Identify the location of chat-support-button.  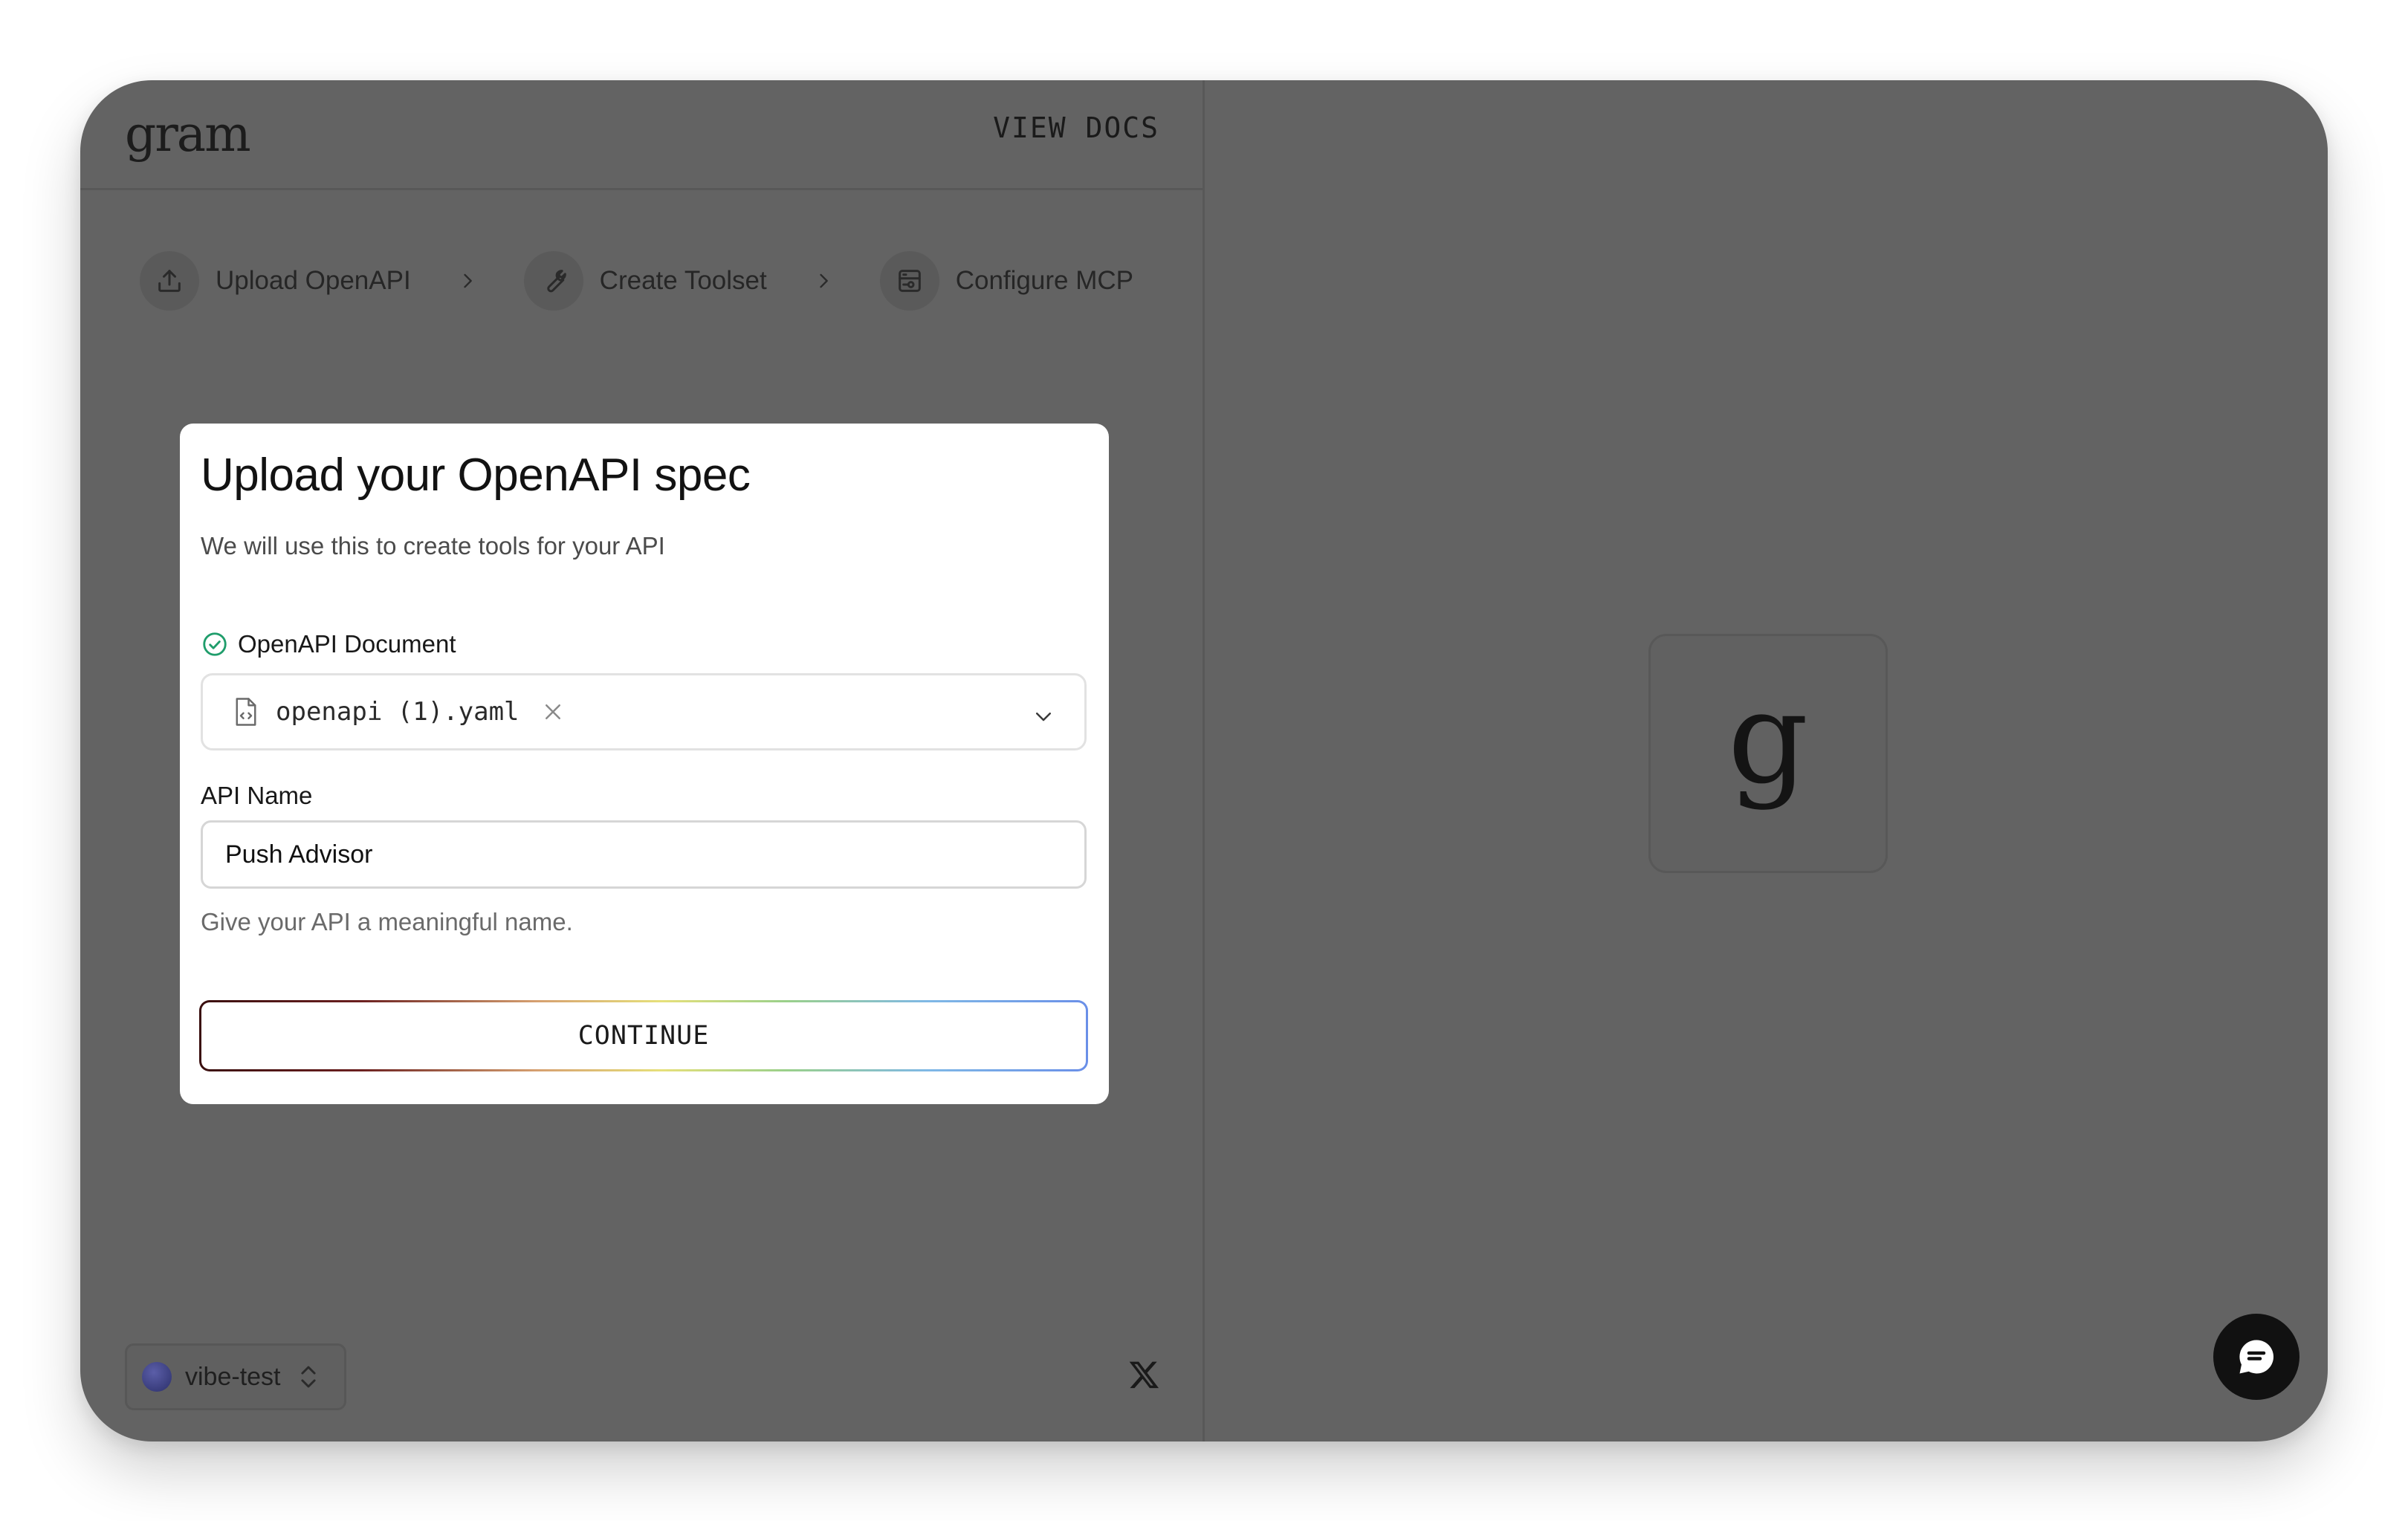
(2256, 1357).